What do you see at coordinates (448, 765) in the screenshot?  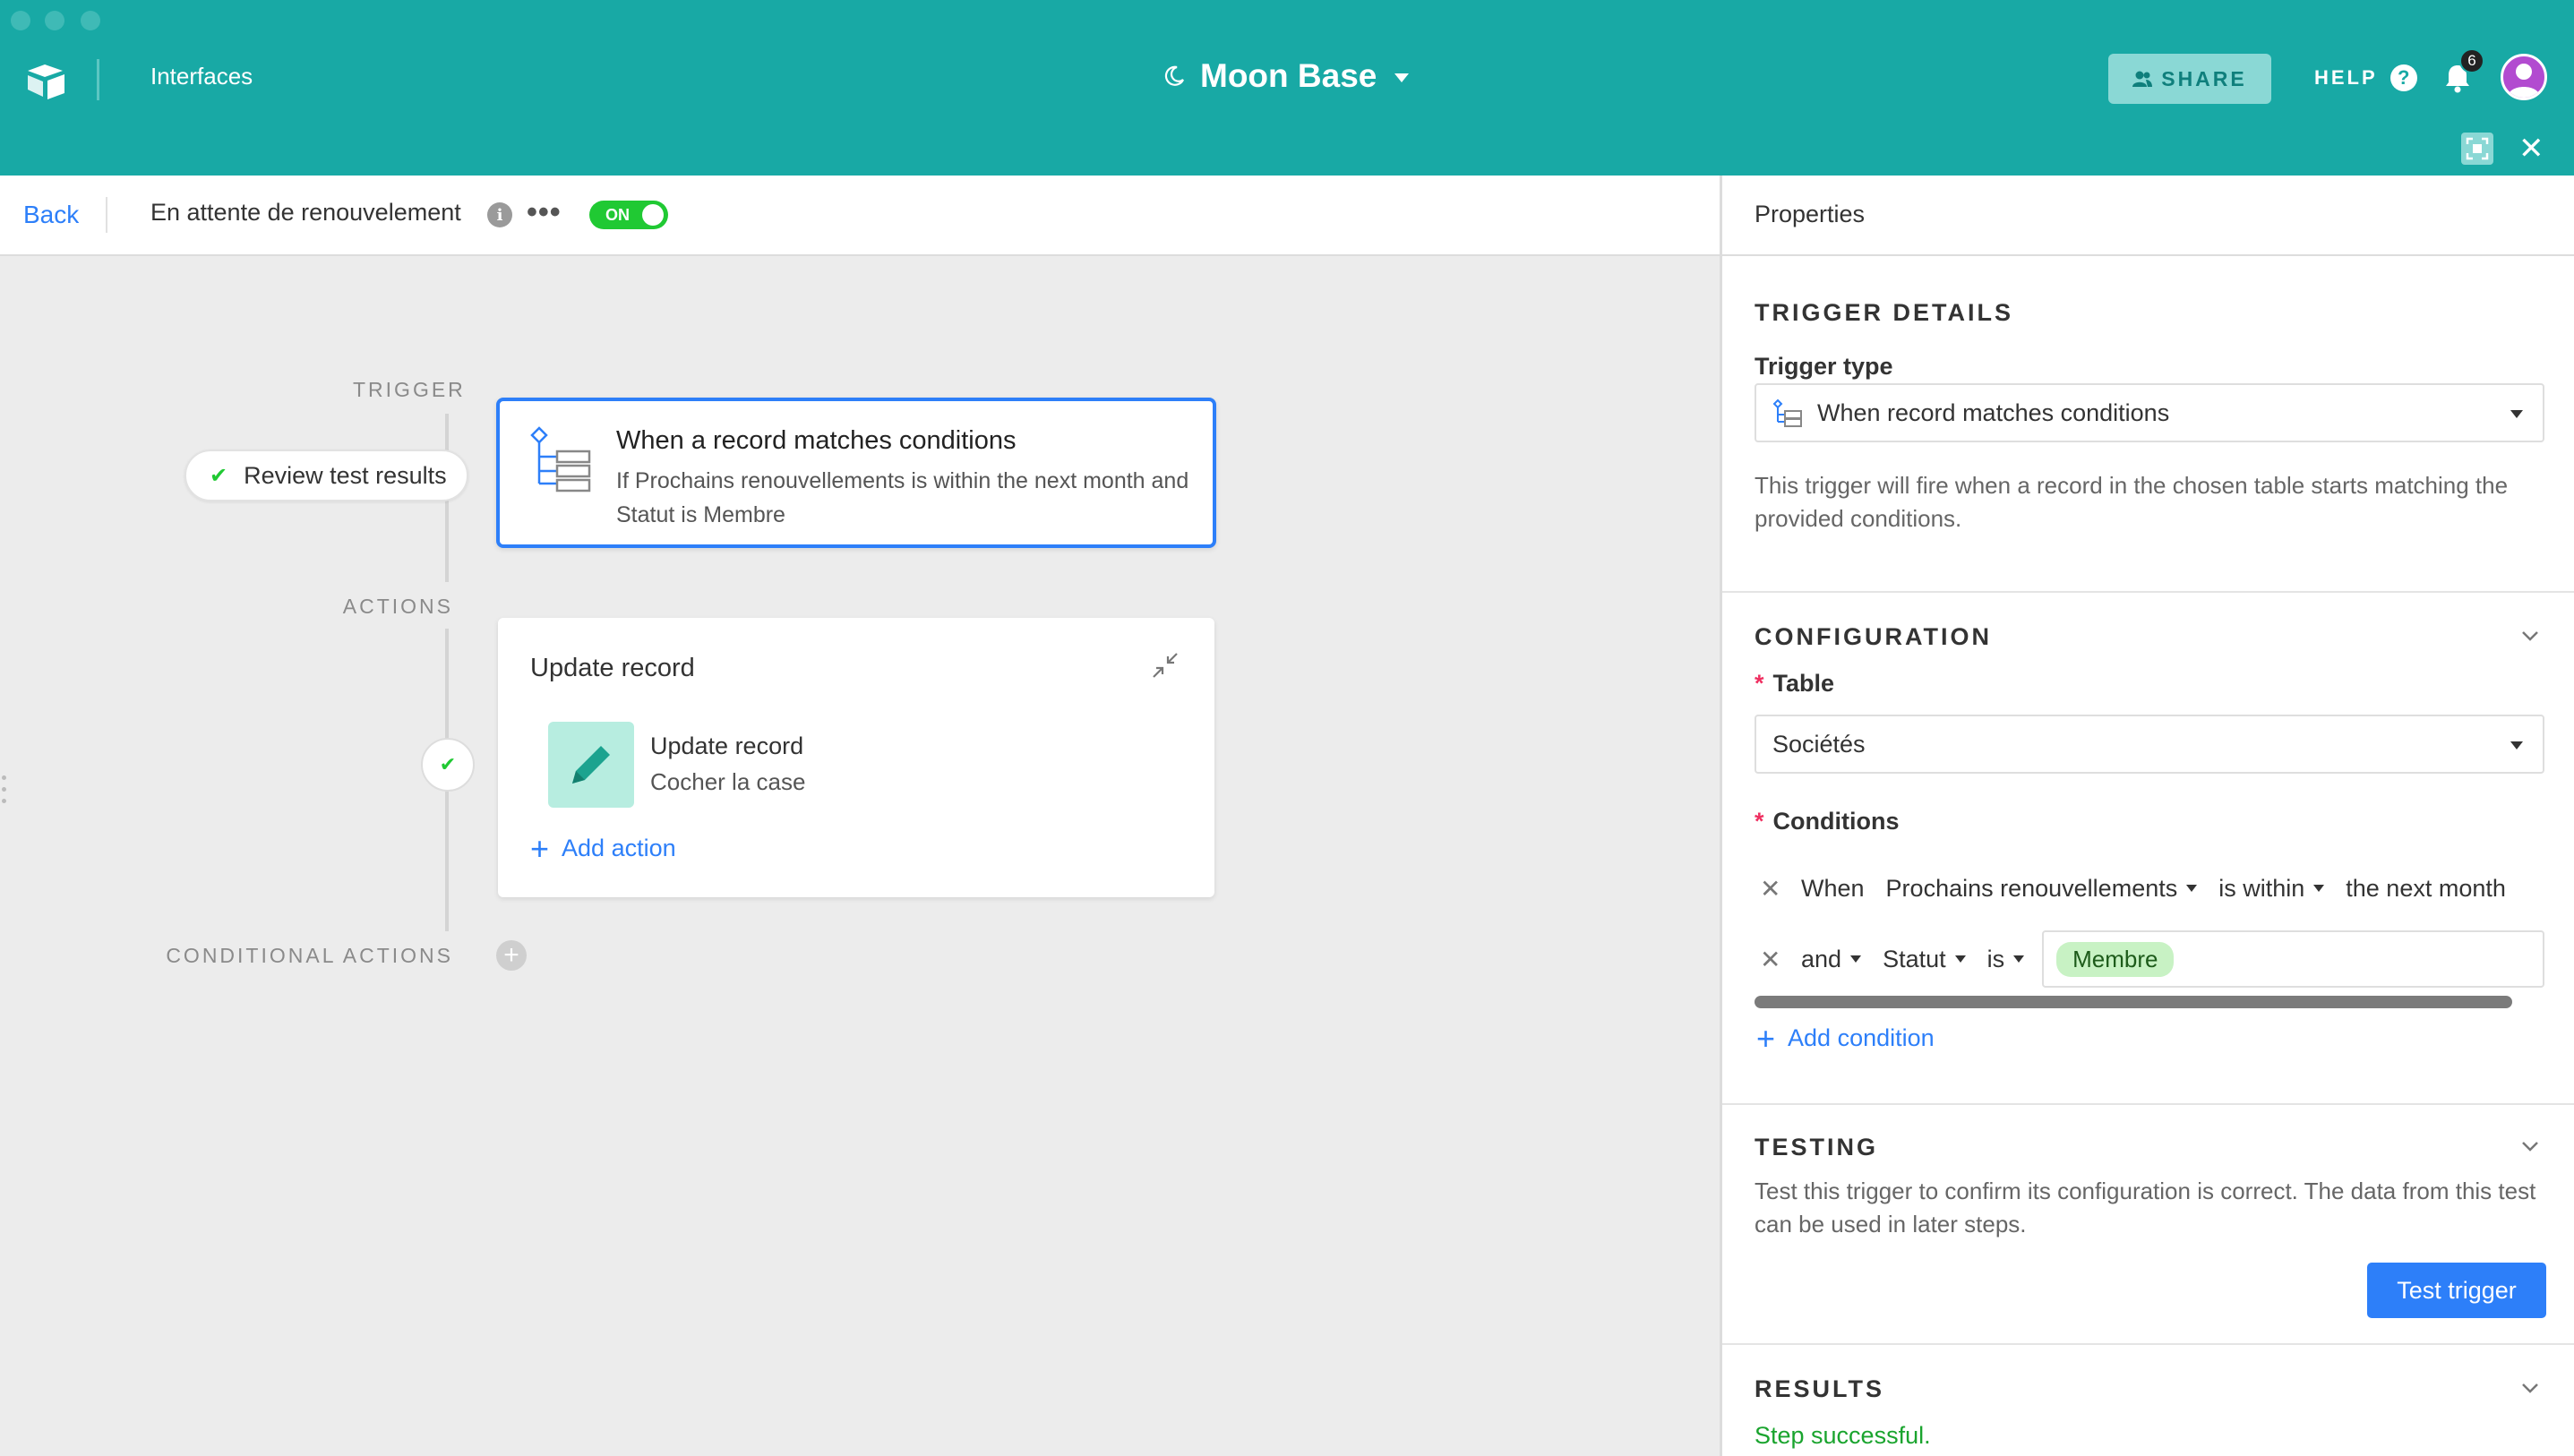 I see `step-check-icon: ✔` at bounding box center [448, 765].